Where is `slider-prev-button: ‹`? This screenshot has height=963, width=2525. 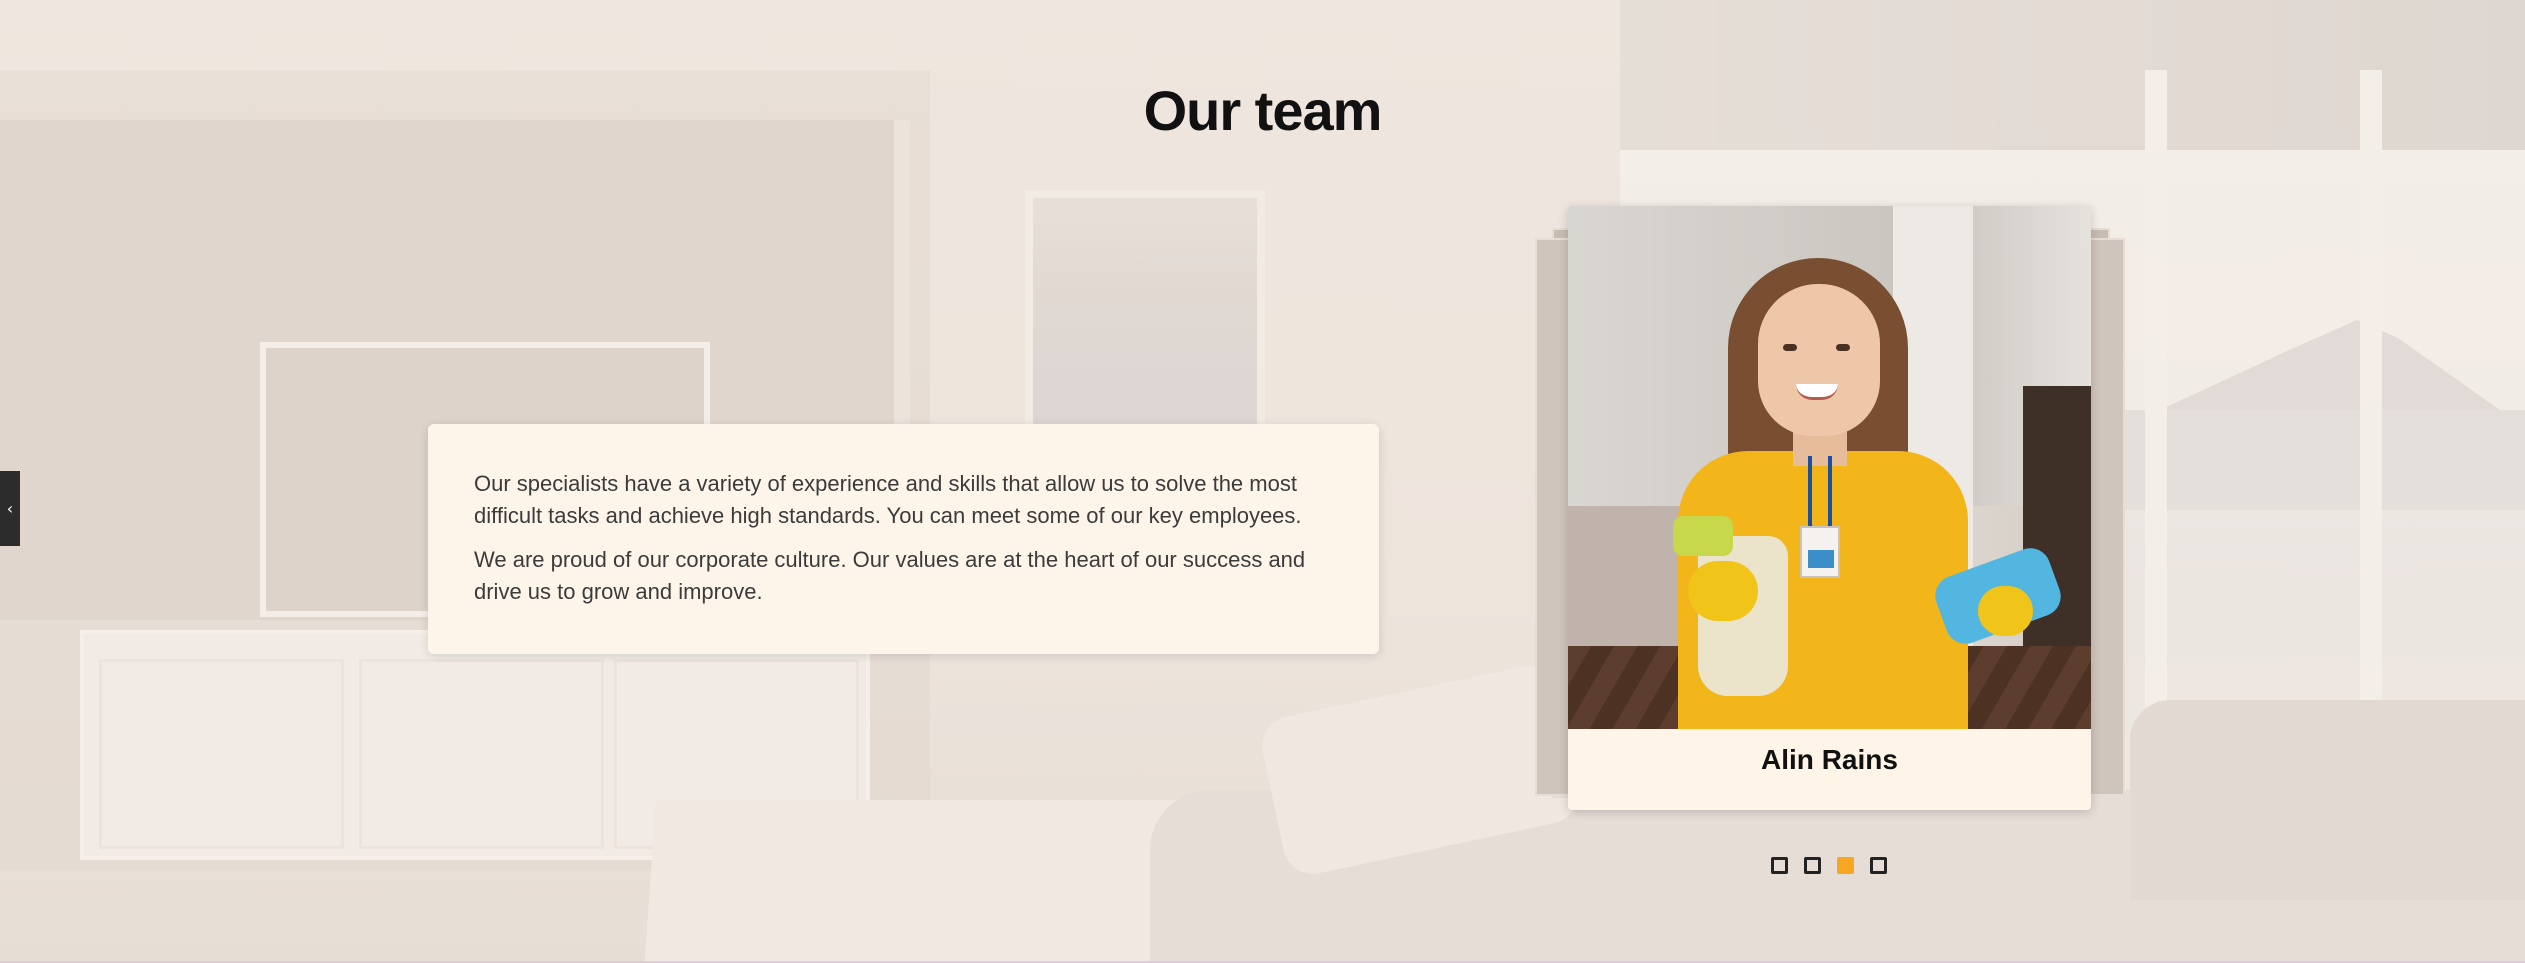 slider-prev-button: ‹ is located at coordinates (10, 508).